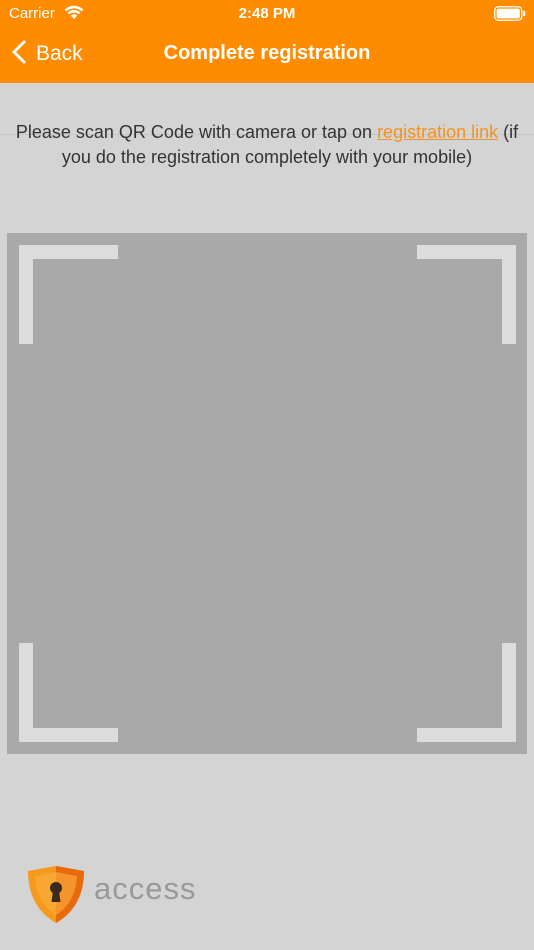  Describe the element at coordinates (267, 53) in the screenshot. I see `page-title: Complete registration` at that location.